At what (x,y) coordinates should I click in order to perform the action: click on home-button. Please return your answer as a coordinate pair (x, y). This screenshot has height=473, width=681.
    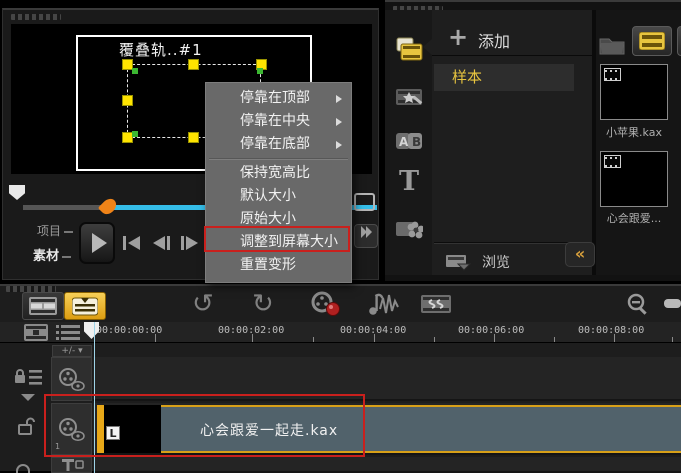
    Looking at the image, I should click on (132, 243).